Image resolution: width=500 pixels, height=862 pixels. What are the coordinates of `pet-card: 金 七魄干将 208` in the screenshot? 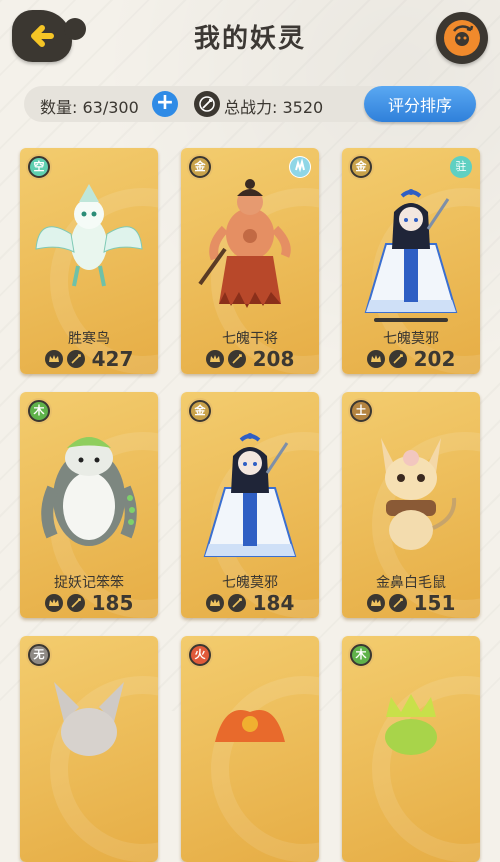 It's located at (250, 261).